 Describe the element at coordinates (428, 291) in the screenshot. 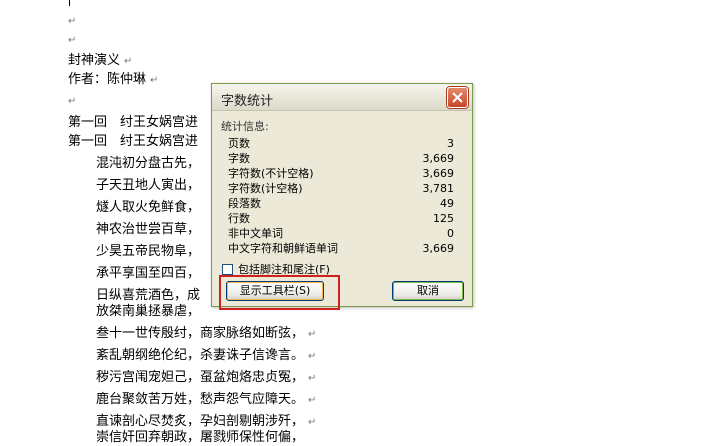

I see `cancel-button: 取消` at that location.